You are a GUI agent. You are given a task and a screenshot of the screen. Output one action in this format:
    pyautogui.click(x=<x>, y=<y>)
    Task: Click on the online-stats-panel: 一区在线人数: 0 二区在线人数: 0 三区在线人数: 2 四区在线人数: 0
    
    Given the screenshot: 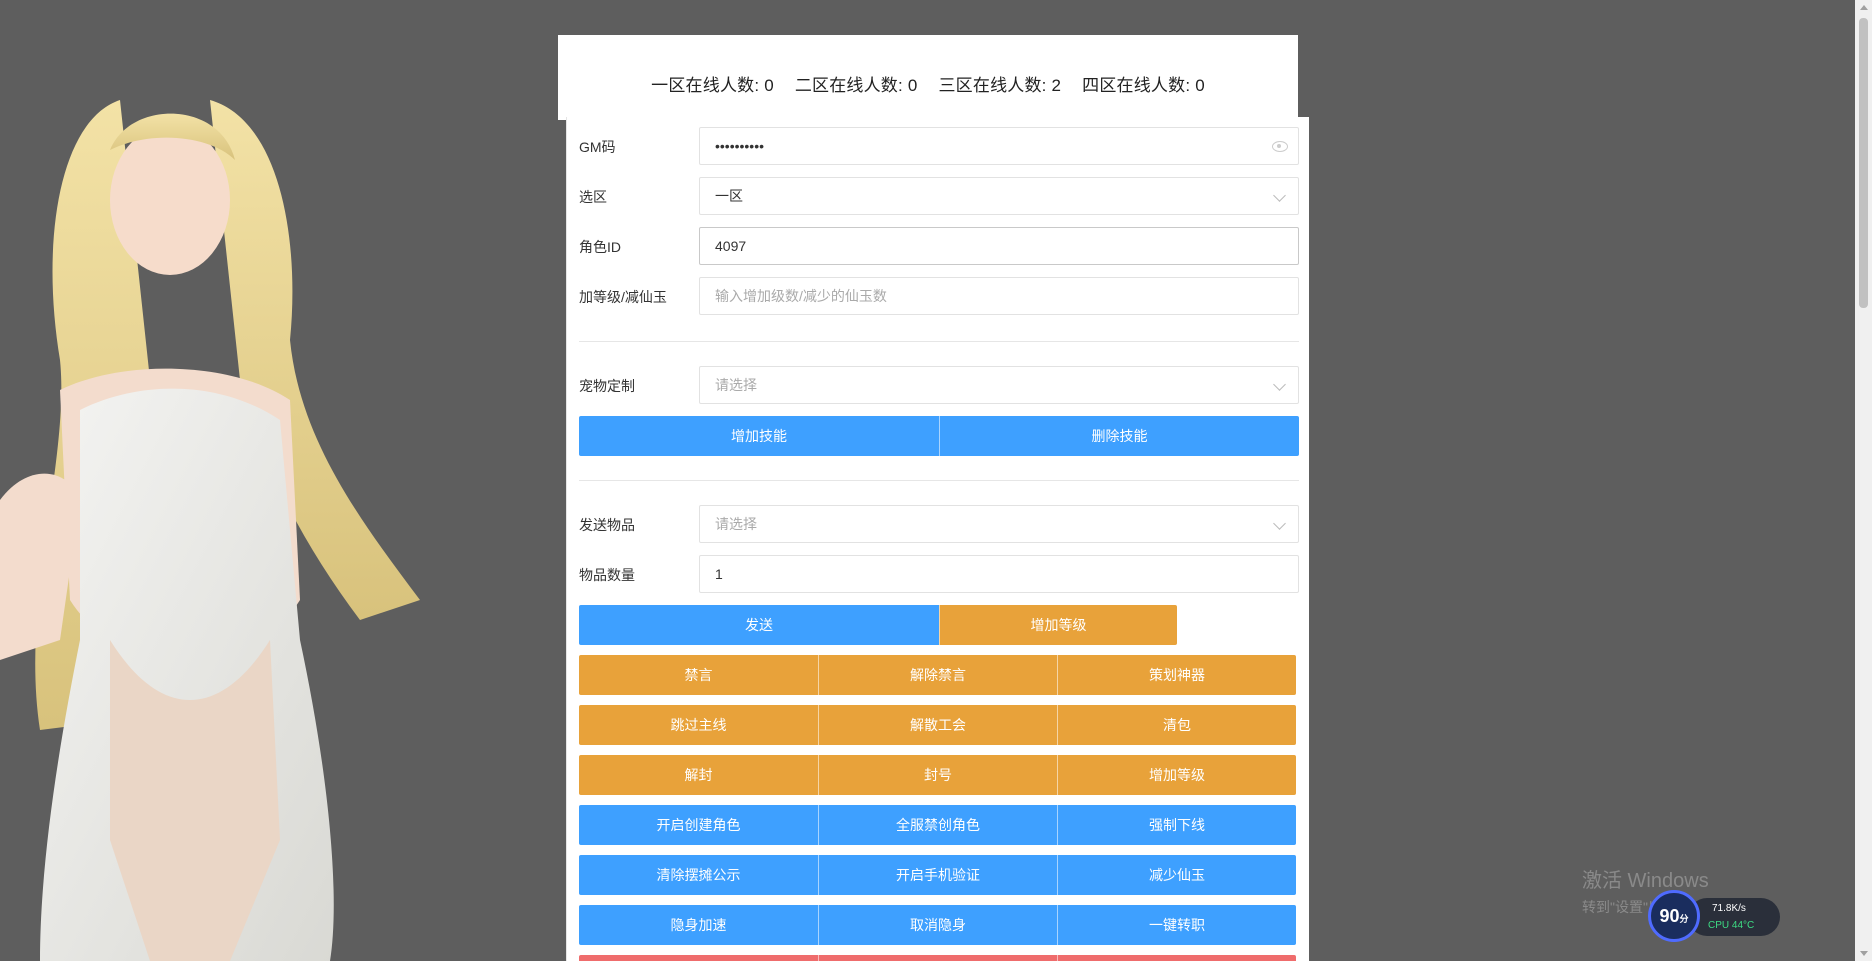 What is the action you would take?
    pyautogui.click(x=928, y=77)
    